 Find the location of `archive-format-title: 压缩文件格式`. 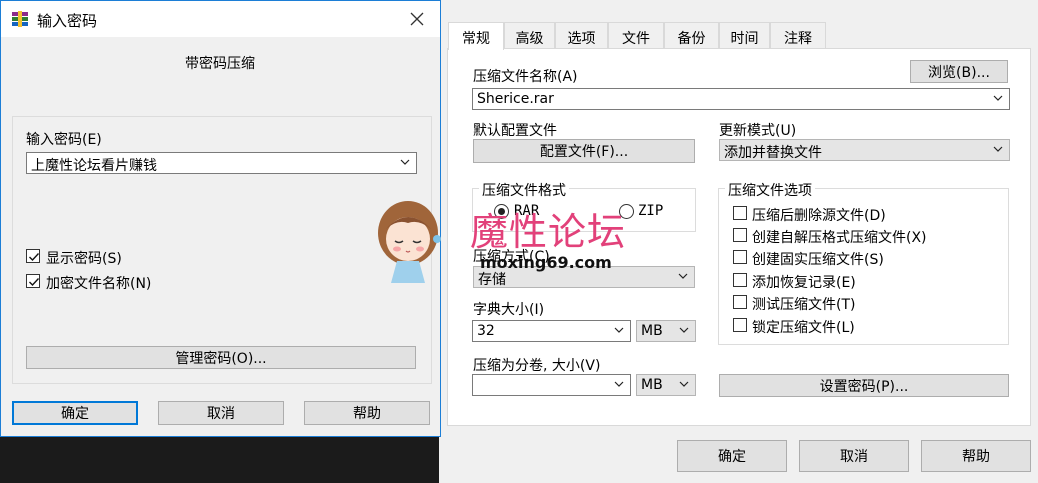

archive-format-title: 压缩文件格式 is located at coordinates (524, 190).